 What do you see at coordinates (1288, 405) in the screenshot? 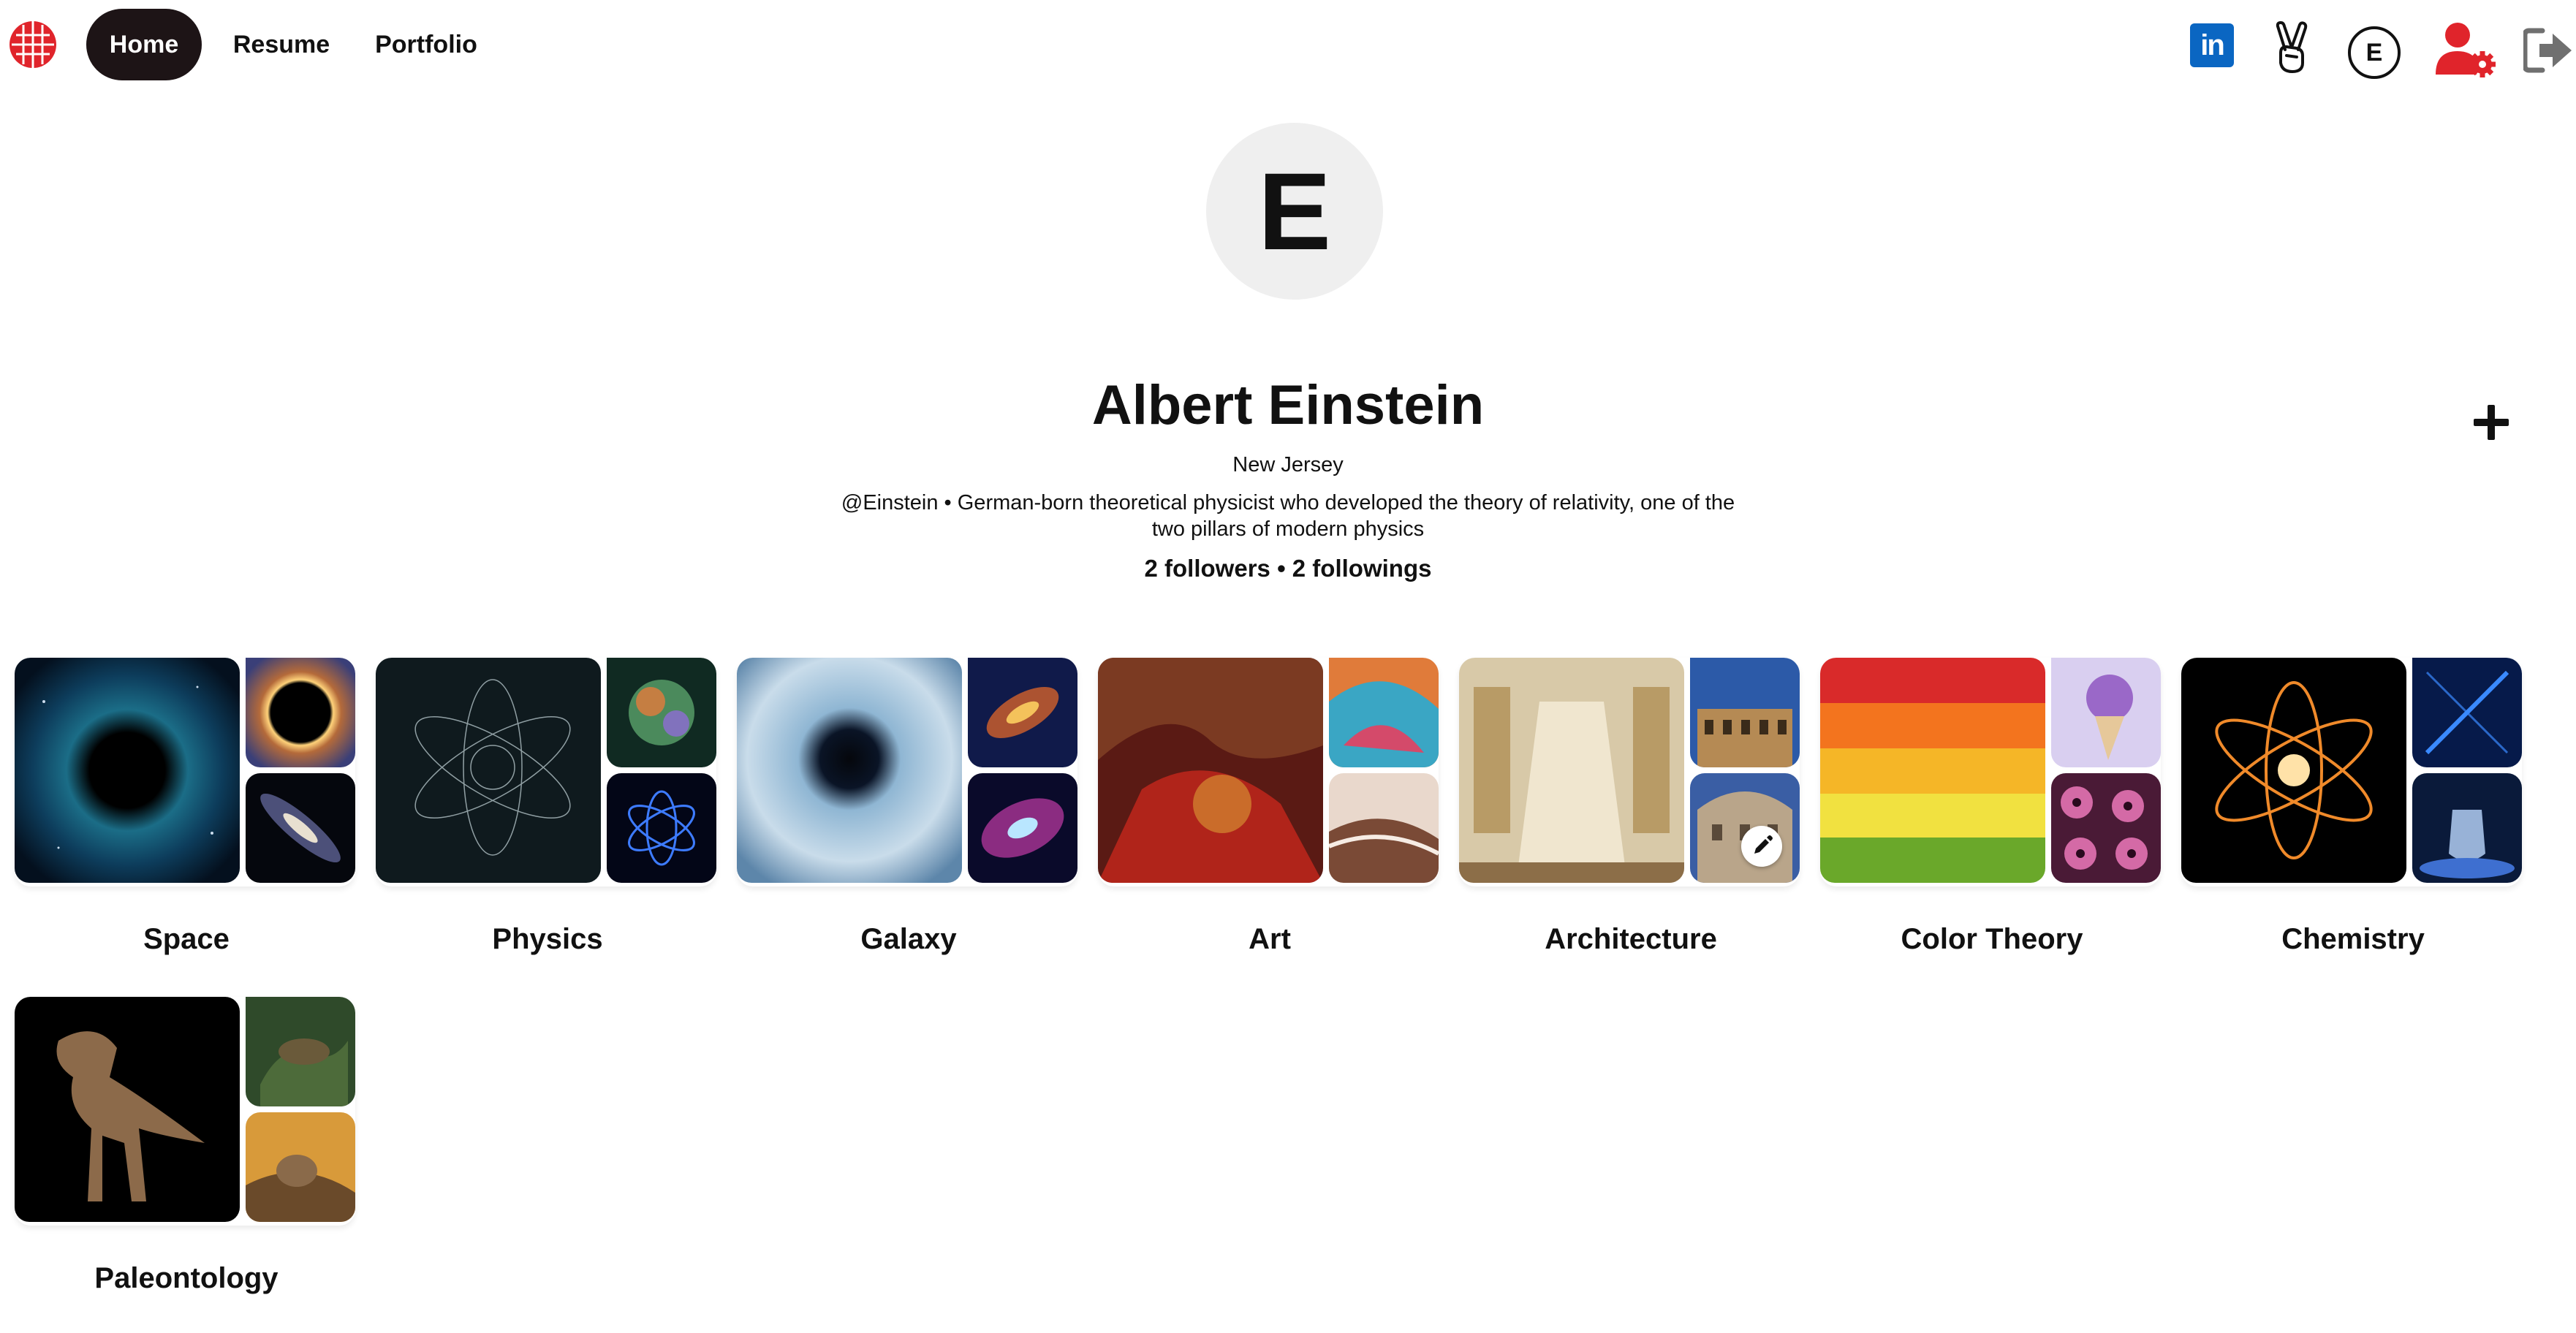
I see `profile-name: Albert Einstein` at bounding box center [1288, 405].